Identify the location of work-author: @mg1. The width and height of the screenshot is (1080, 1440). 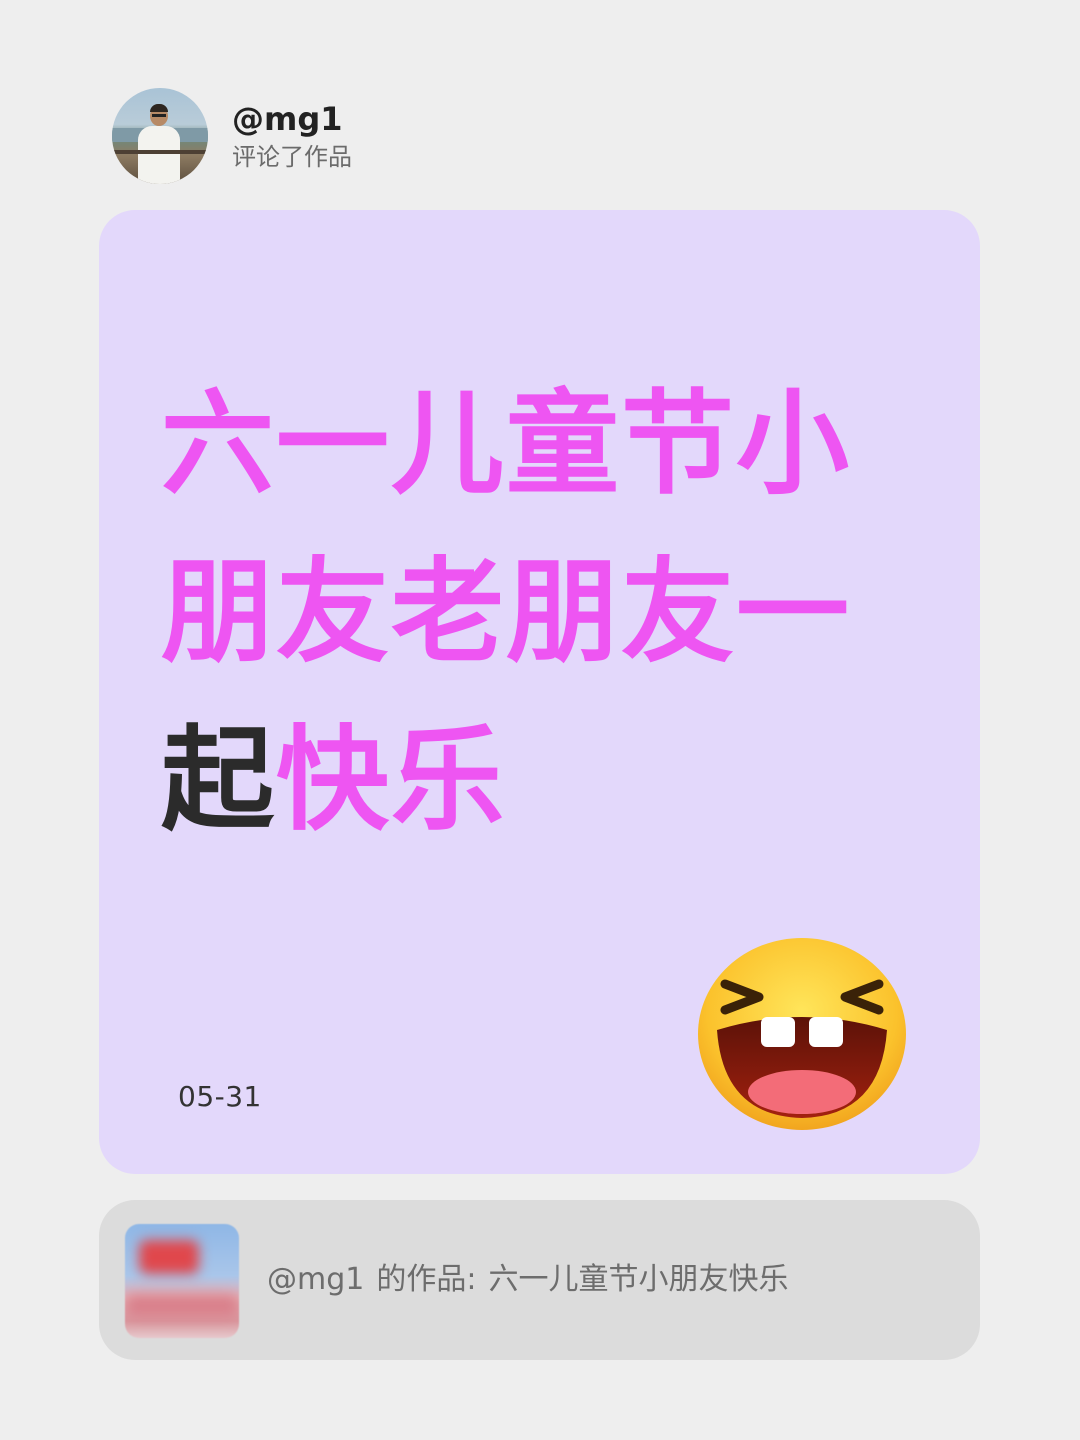
(316, 1279).